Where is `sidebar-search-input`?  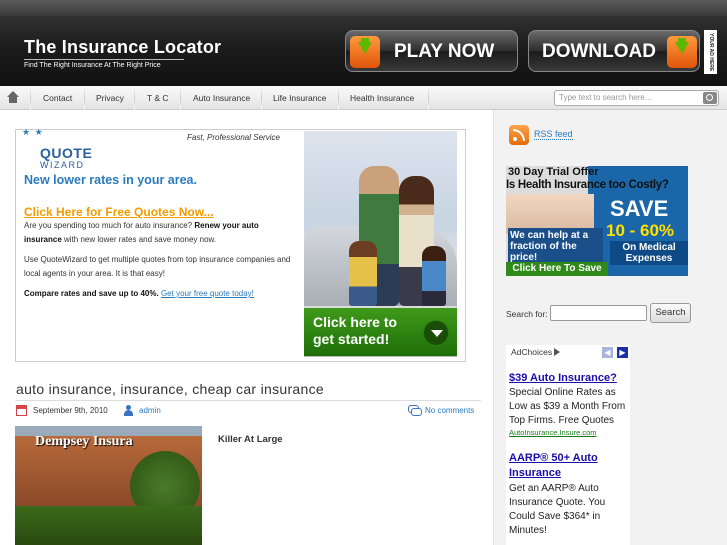
sidebar-search-input is located at coordinates (598, 313).